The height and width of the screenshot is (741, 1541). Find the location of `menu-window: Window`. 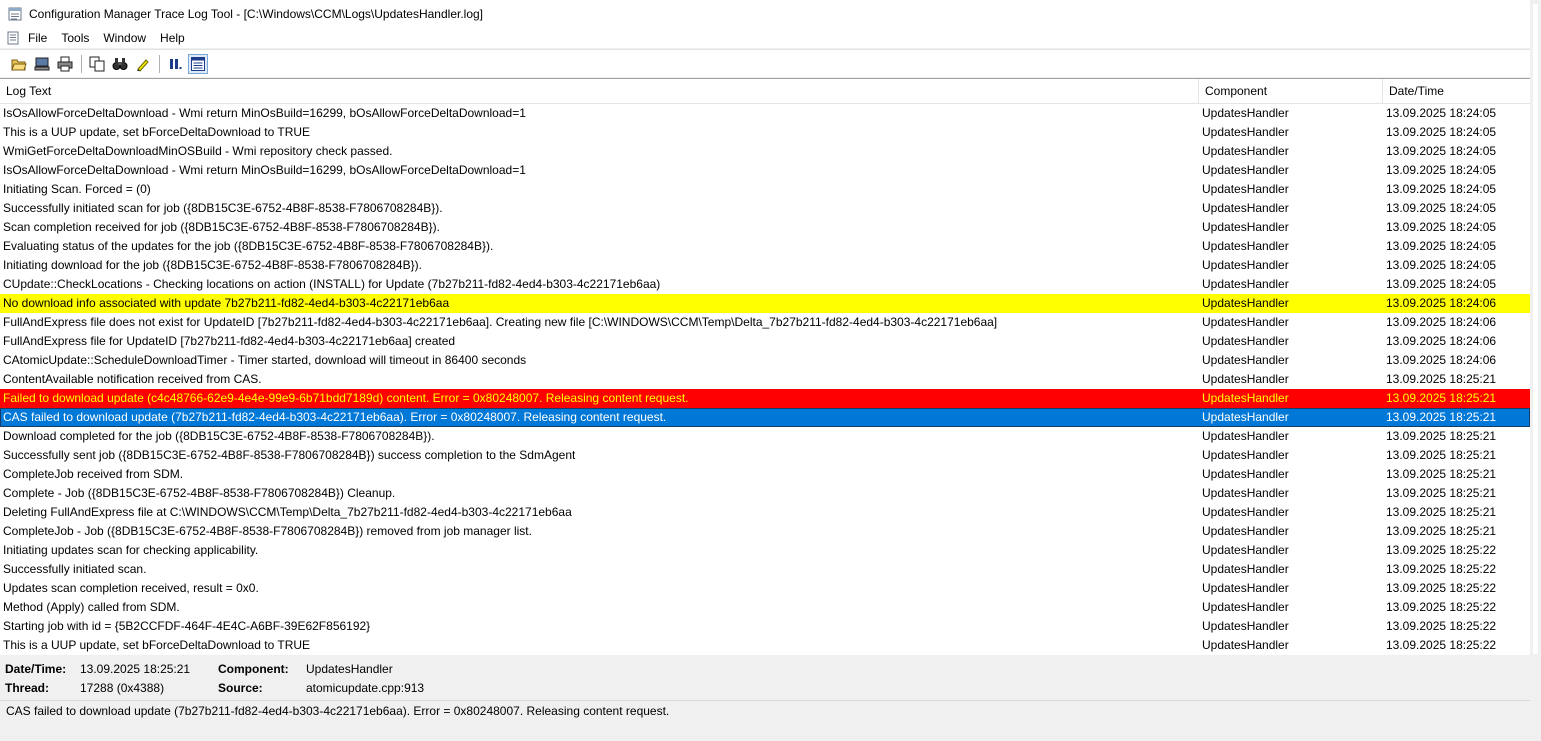

menu-window: Window is located at coordinates (124, 38).